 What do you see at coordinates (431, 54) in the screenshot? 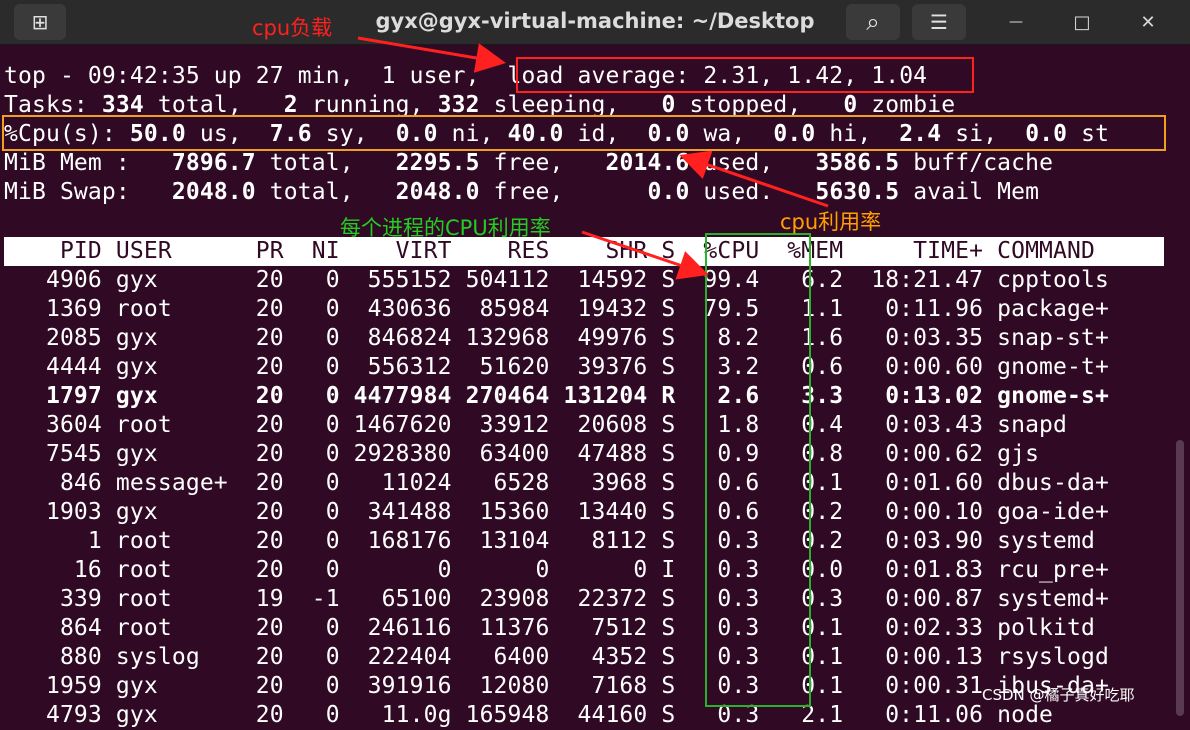
I see `load-arrow` at bounding box center [431, 54].